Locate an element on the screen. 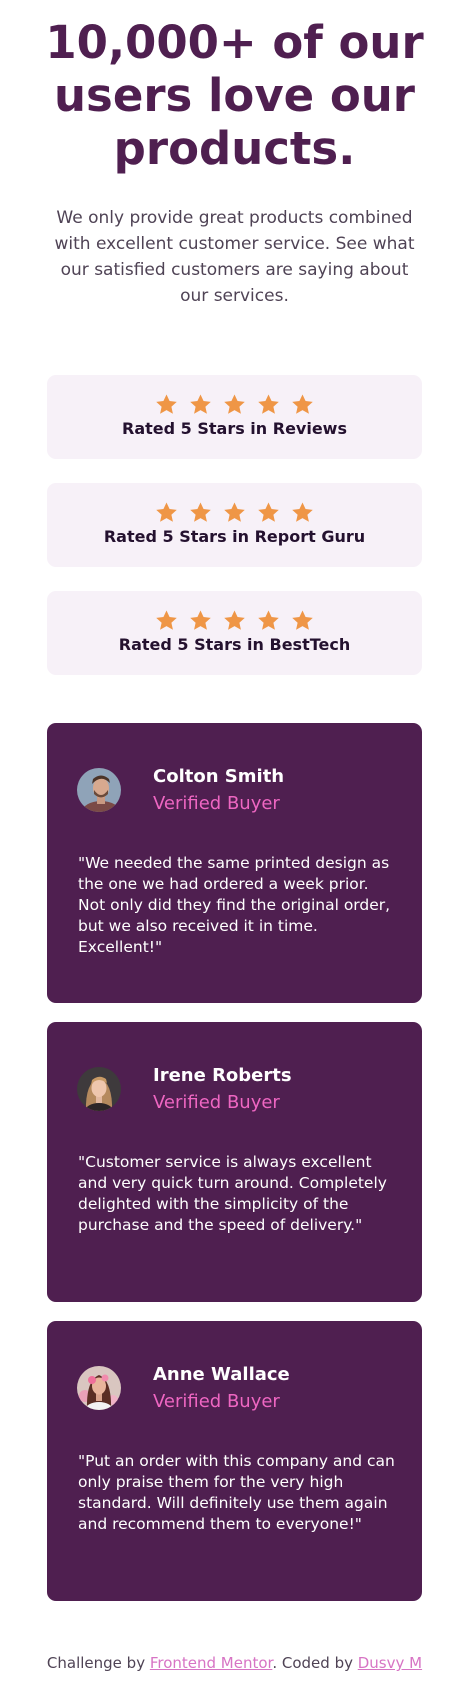  rating-card-reviews: Rated 5 Stars in Reviews is located at coordinates (234, 417).